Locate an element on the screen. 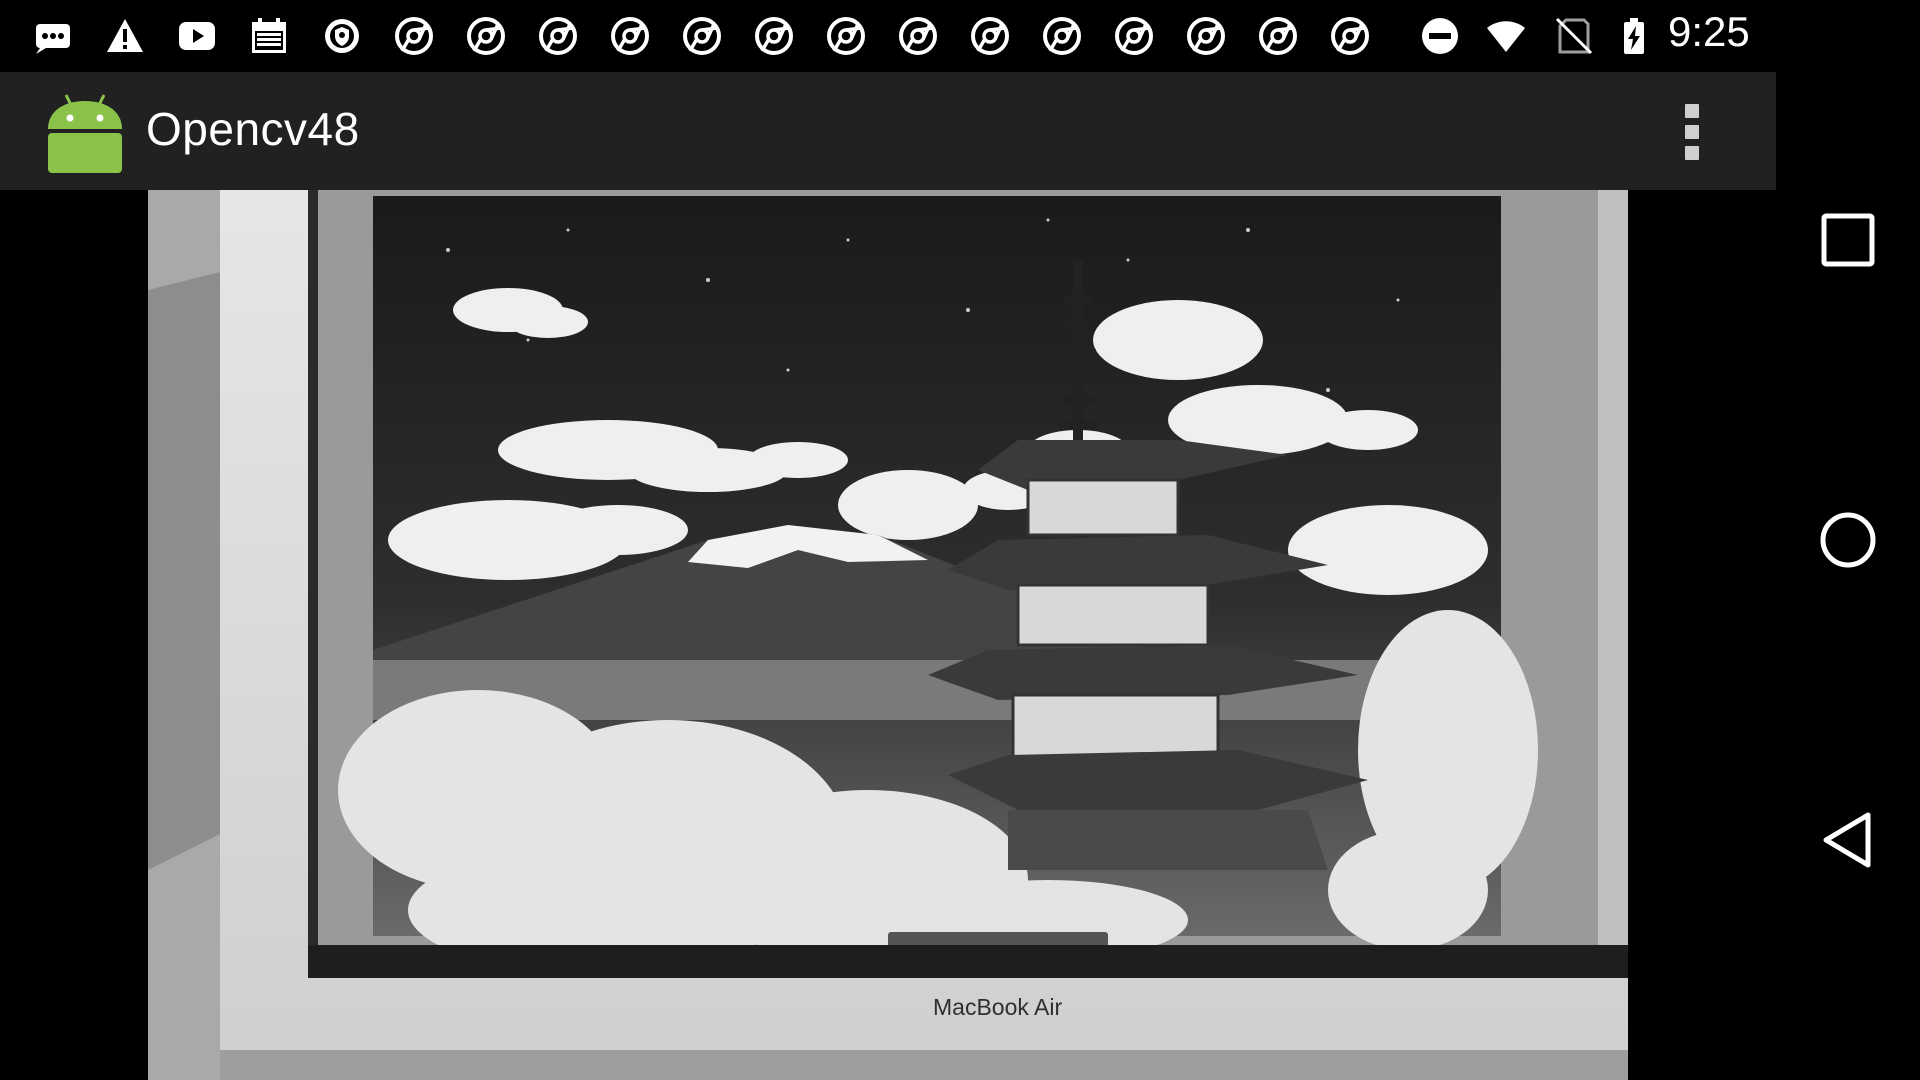  do-not-disturb-icon is located at coordinates (1440, 36).